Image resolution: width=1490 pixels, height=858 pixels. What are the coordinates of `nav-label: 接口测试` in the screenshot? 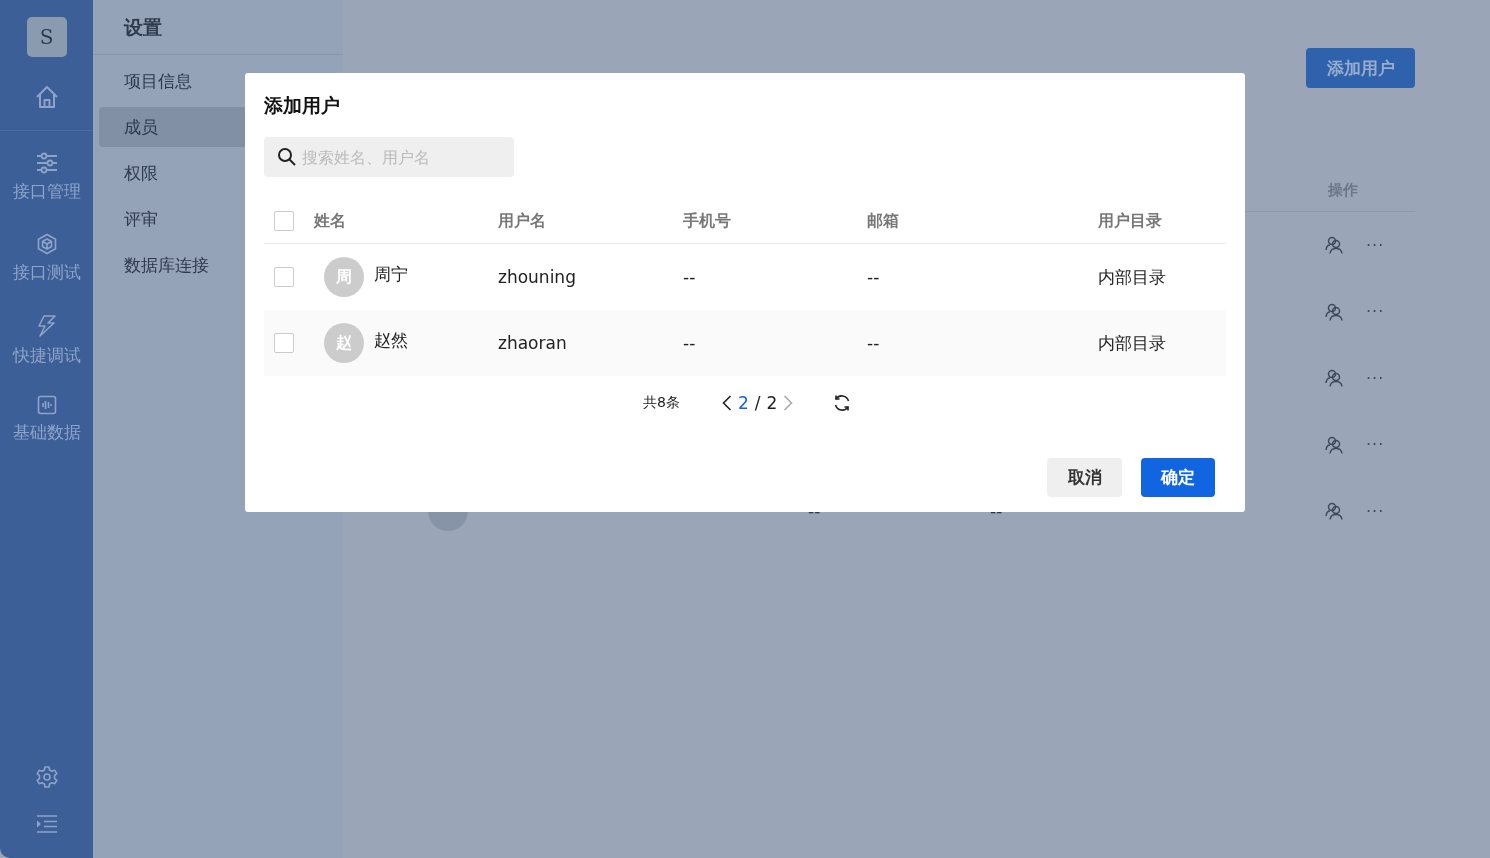 It's located at (46, 272).